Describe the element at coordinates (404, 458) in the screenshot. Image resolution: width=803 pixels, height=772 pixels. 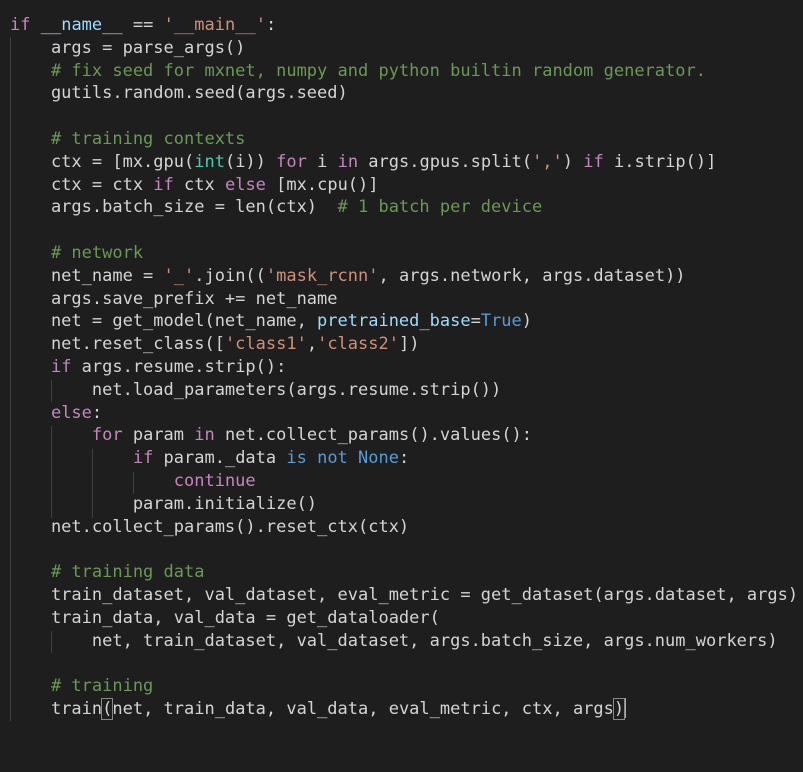
I see `code-line: if param._data is not None:` at that location.